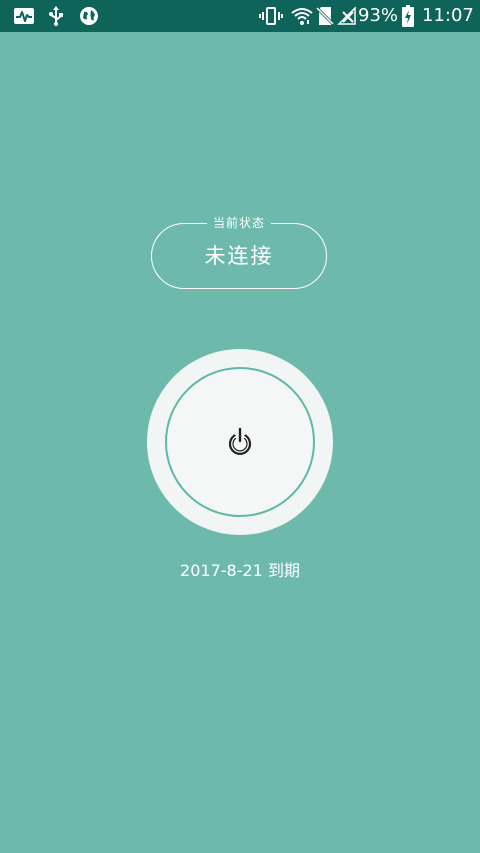 The width and height of the screenshot is (480, 853). I want to click on connect-button-inner-ring, so click(240, 442).